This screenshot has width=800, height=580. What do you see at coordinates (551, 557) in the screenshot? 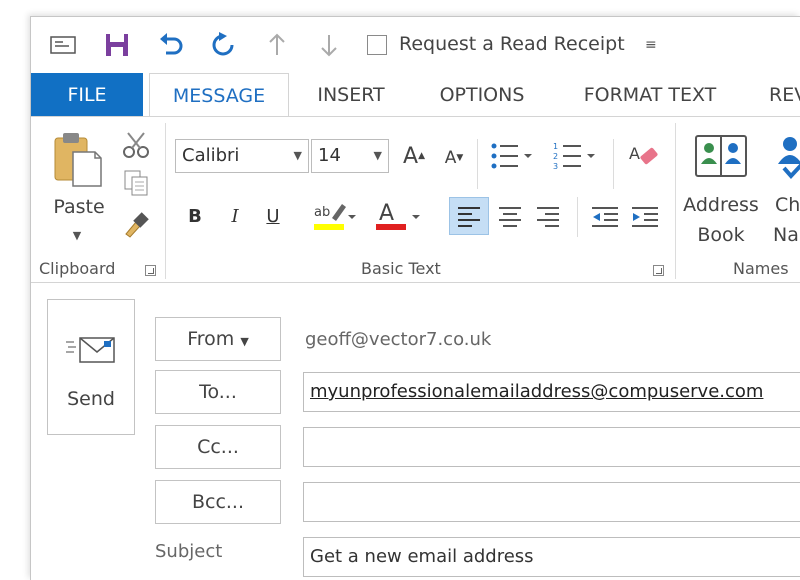
I see `subject-field: Get a new email address` at bounding box center [551, 557].